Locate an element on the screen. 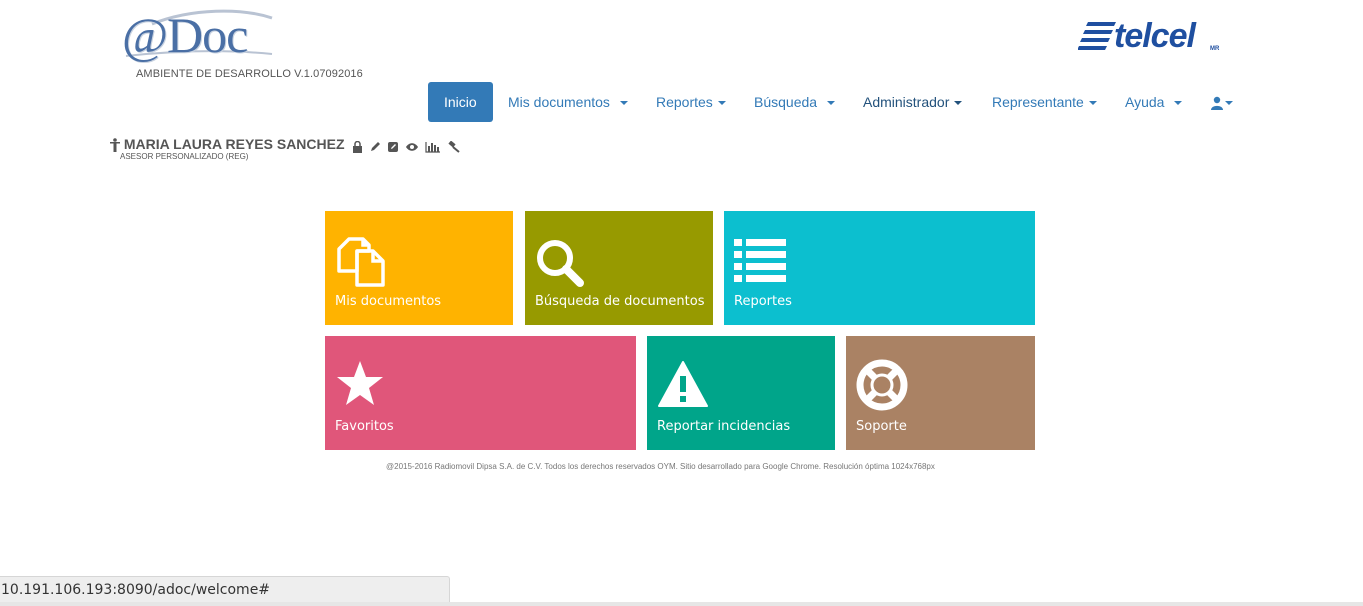  adoc-logo: @Doc is located at coordinates (202, 36).